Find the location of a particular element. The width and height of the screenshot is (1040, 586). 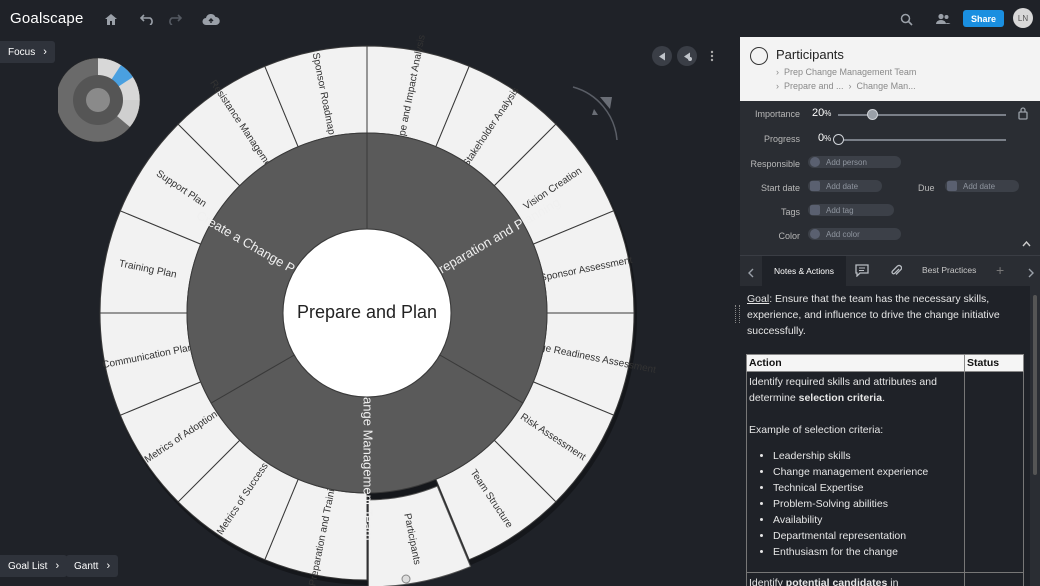

list-item: Departmental representation is located at coordinates (867, 536).